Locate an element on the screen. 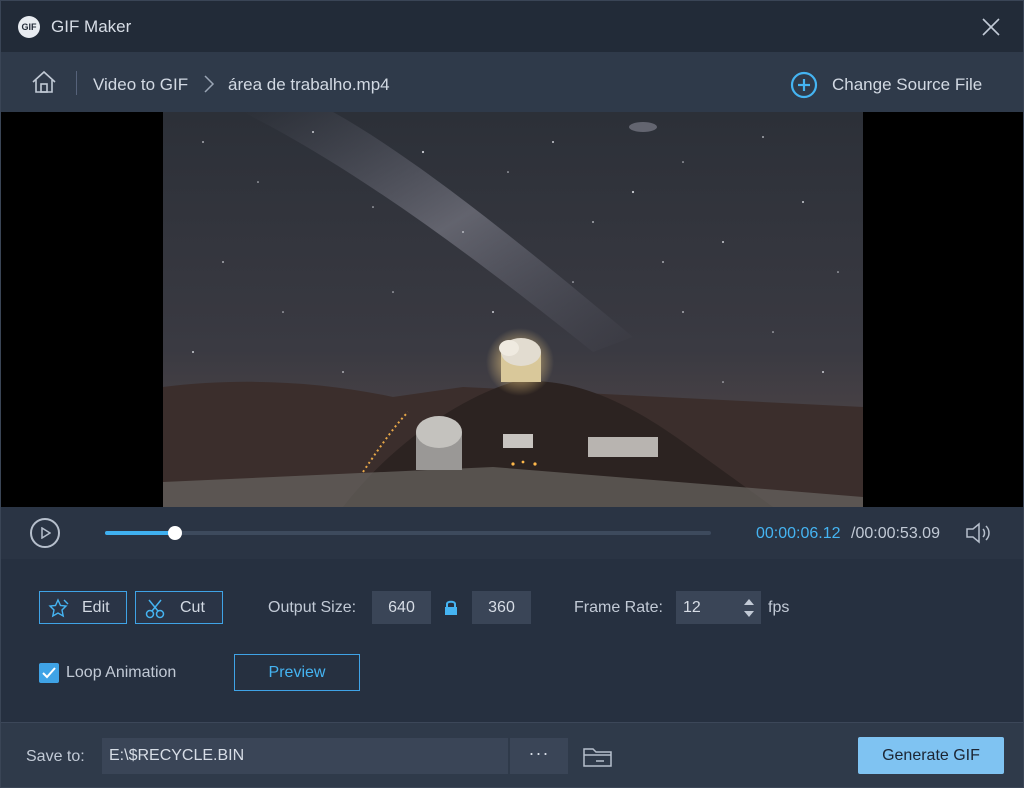 This screenshot has width=1024, height=788. checkmark-icon is located at coordinates (49, 673).